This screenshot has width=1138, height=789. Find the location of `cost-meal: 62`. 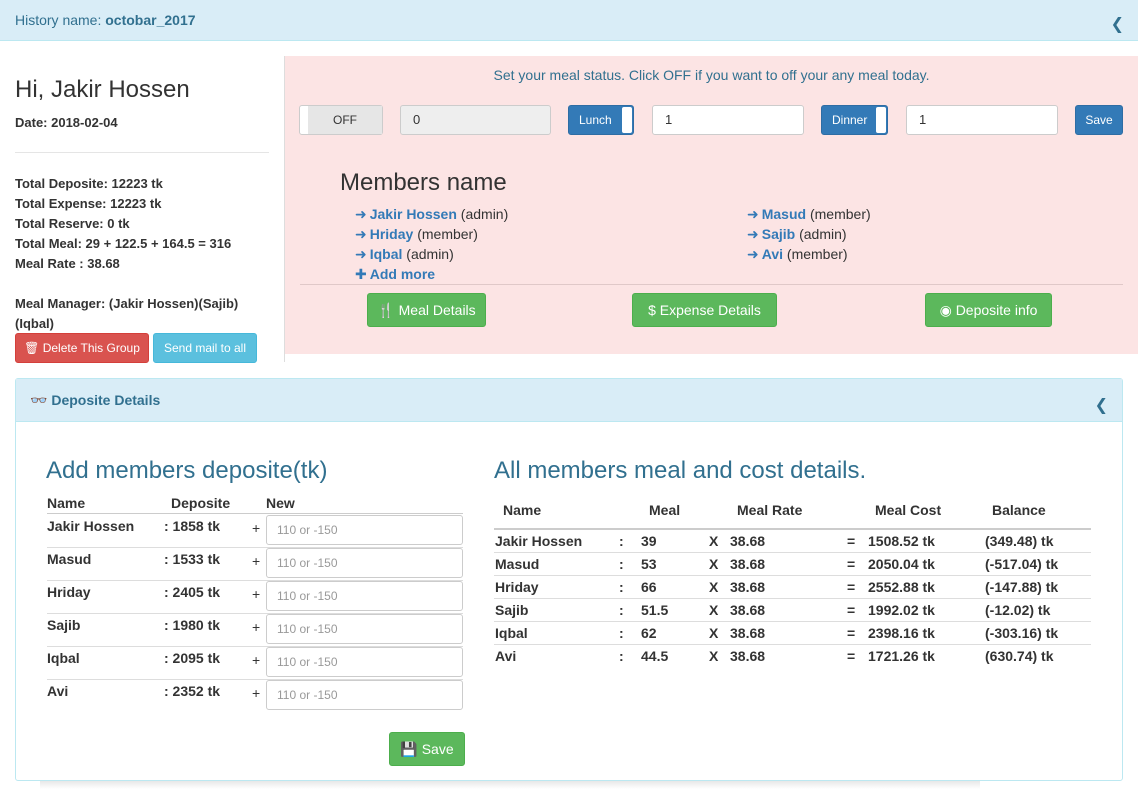

cost-meal: 62 is located at coordinates (649, 633).